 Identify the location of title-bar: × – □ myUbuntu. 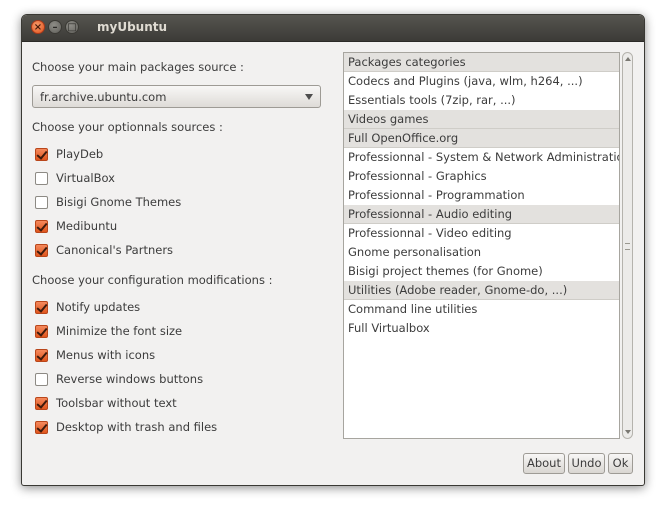
(333, 28).